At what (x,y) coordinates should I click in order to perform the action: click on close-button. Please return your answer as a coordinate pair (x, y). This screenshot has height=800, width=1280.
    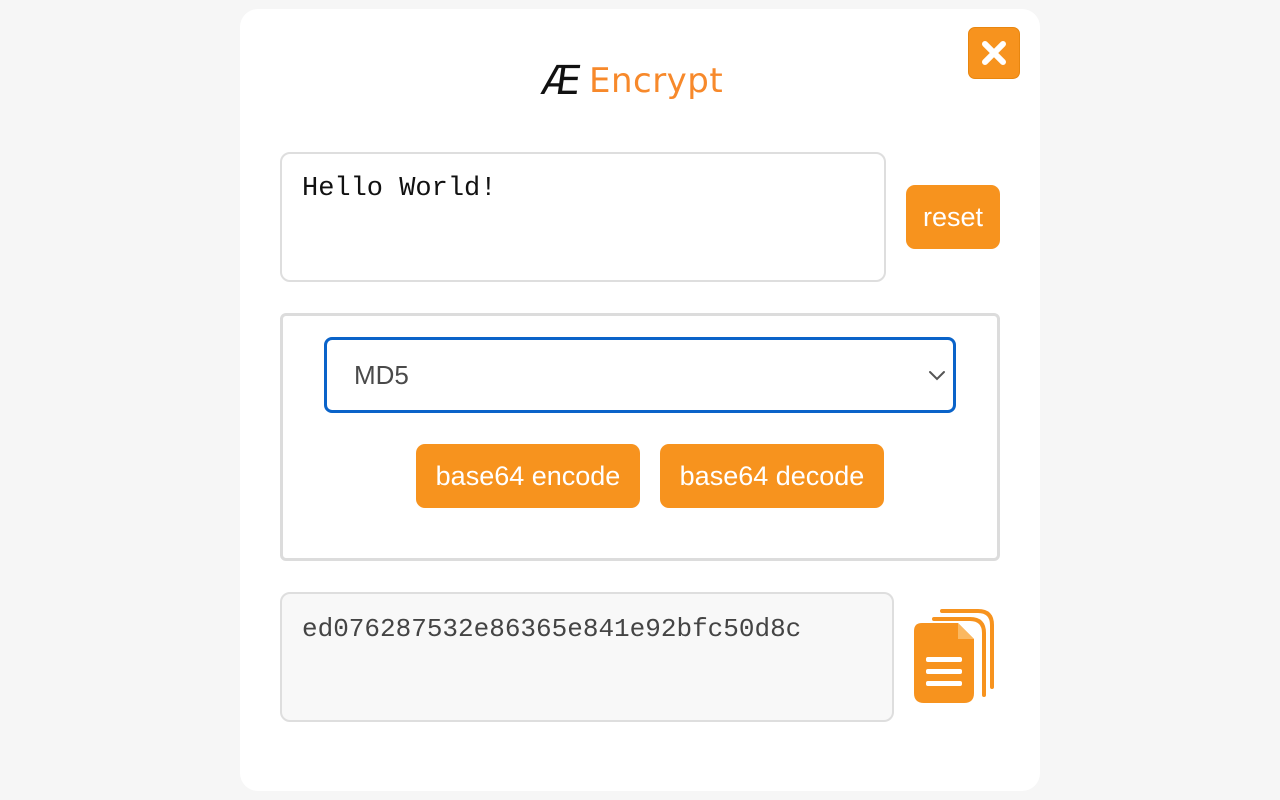
    Looking at the image, I should click on (994, 53).